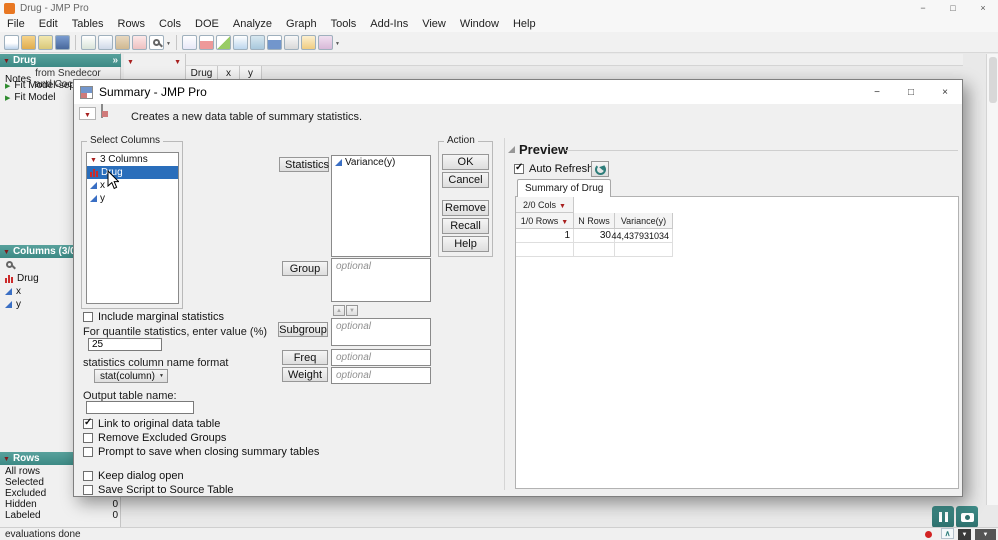  What do you see at coordinates (511, 149) in the screenshot?
I see `disclosure-icon` at bounding box center [511, 149].